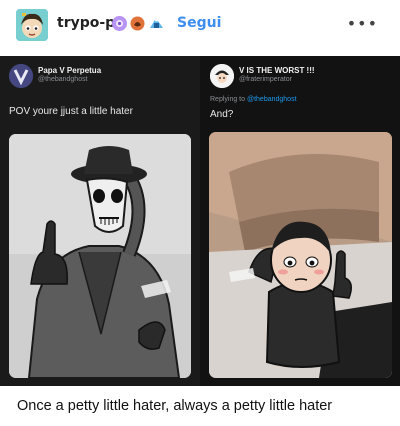 The image size is (400, 426). What do you see at coordinates (362, 23) in the screenshot?
I see `more-options-icon: •••` at bounding box center [362, 23].